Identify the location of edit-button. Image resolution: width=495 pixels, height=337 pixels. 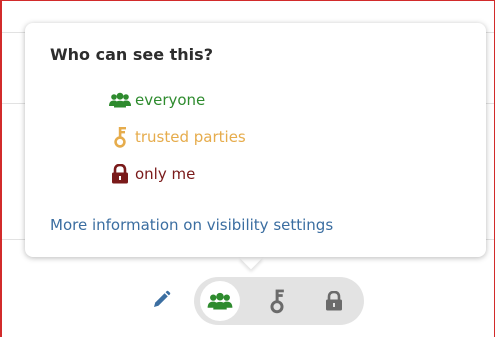
(161, 302).